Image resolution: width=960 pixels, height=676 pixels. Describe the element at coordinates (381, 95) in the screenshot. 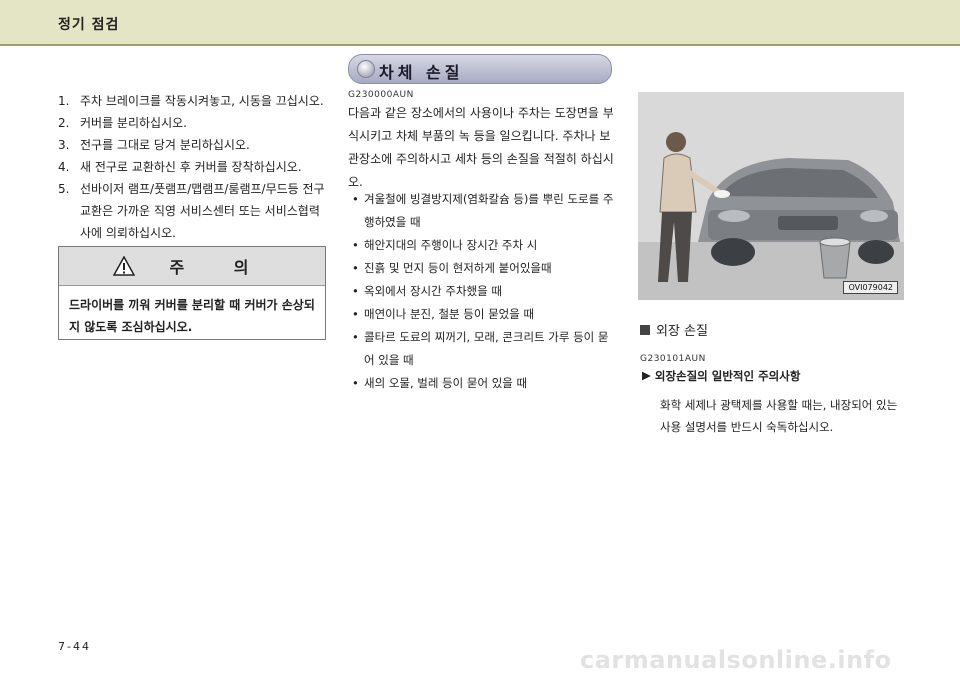

I see `section-code: G230000AUN` at that location.